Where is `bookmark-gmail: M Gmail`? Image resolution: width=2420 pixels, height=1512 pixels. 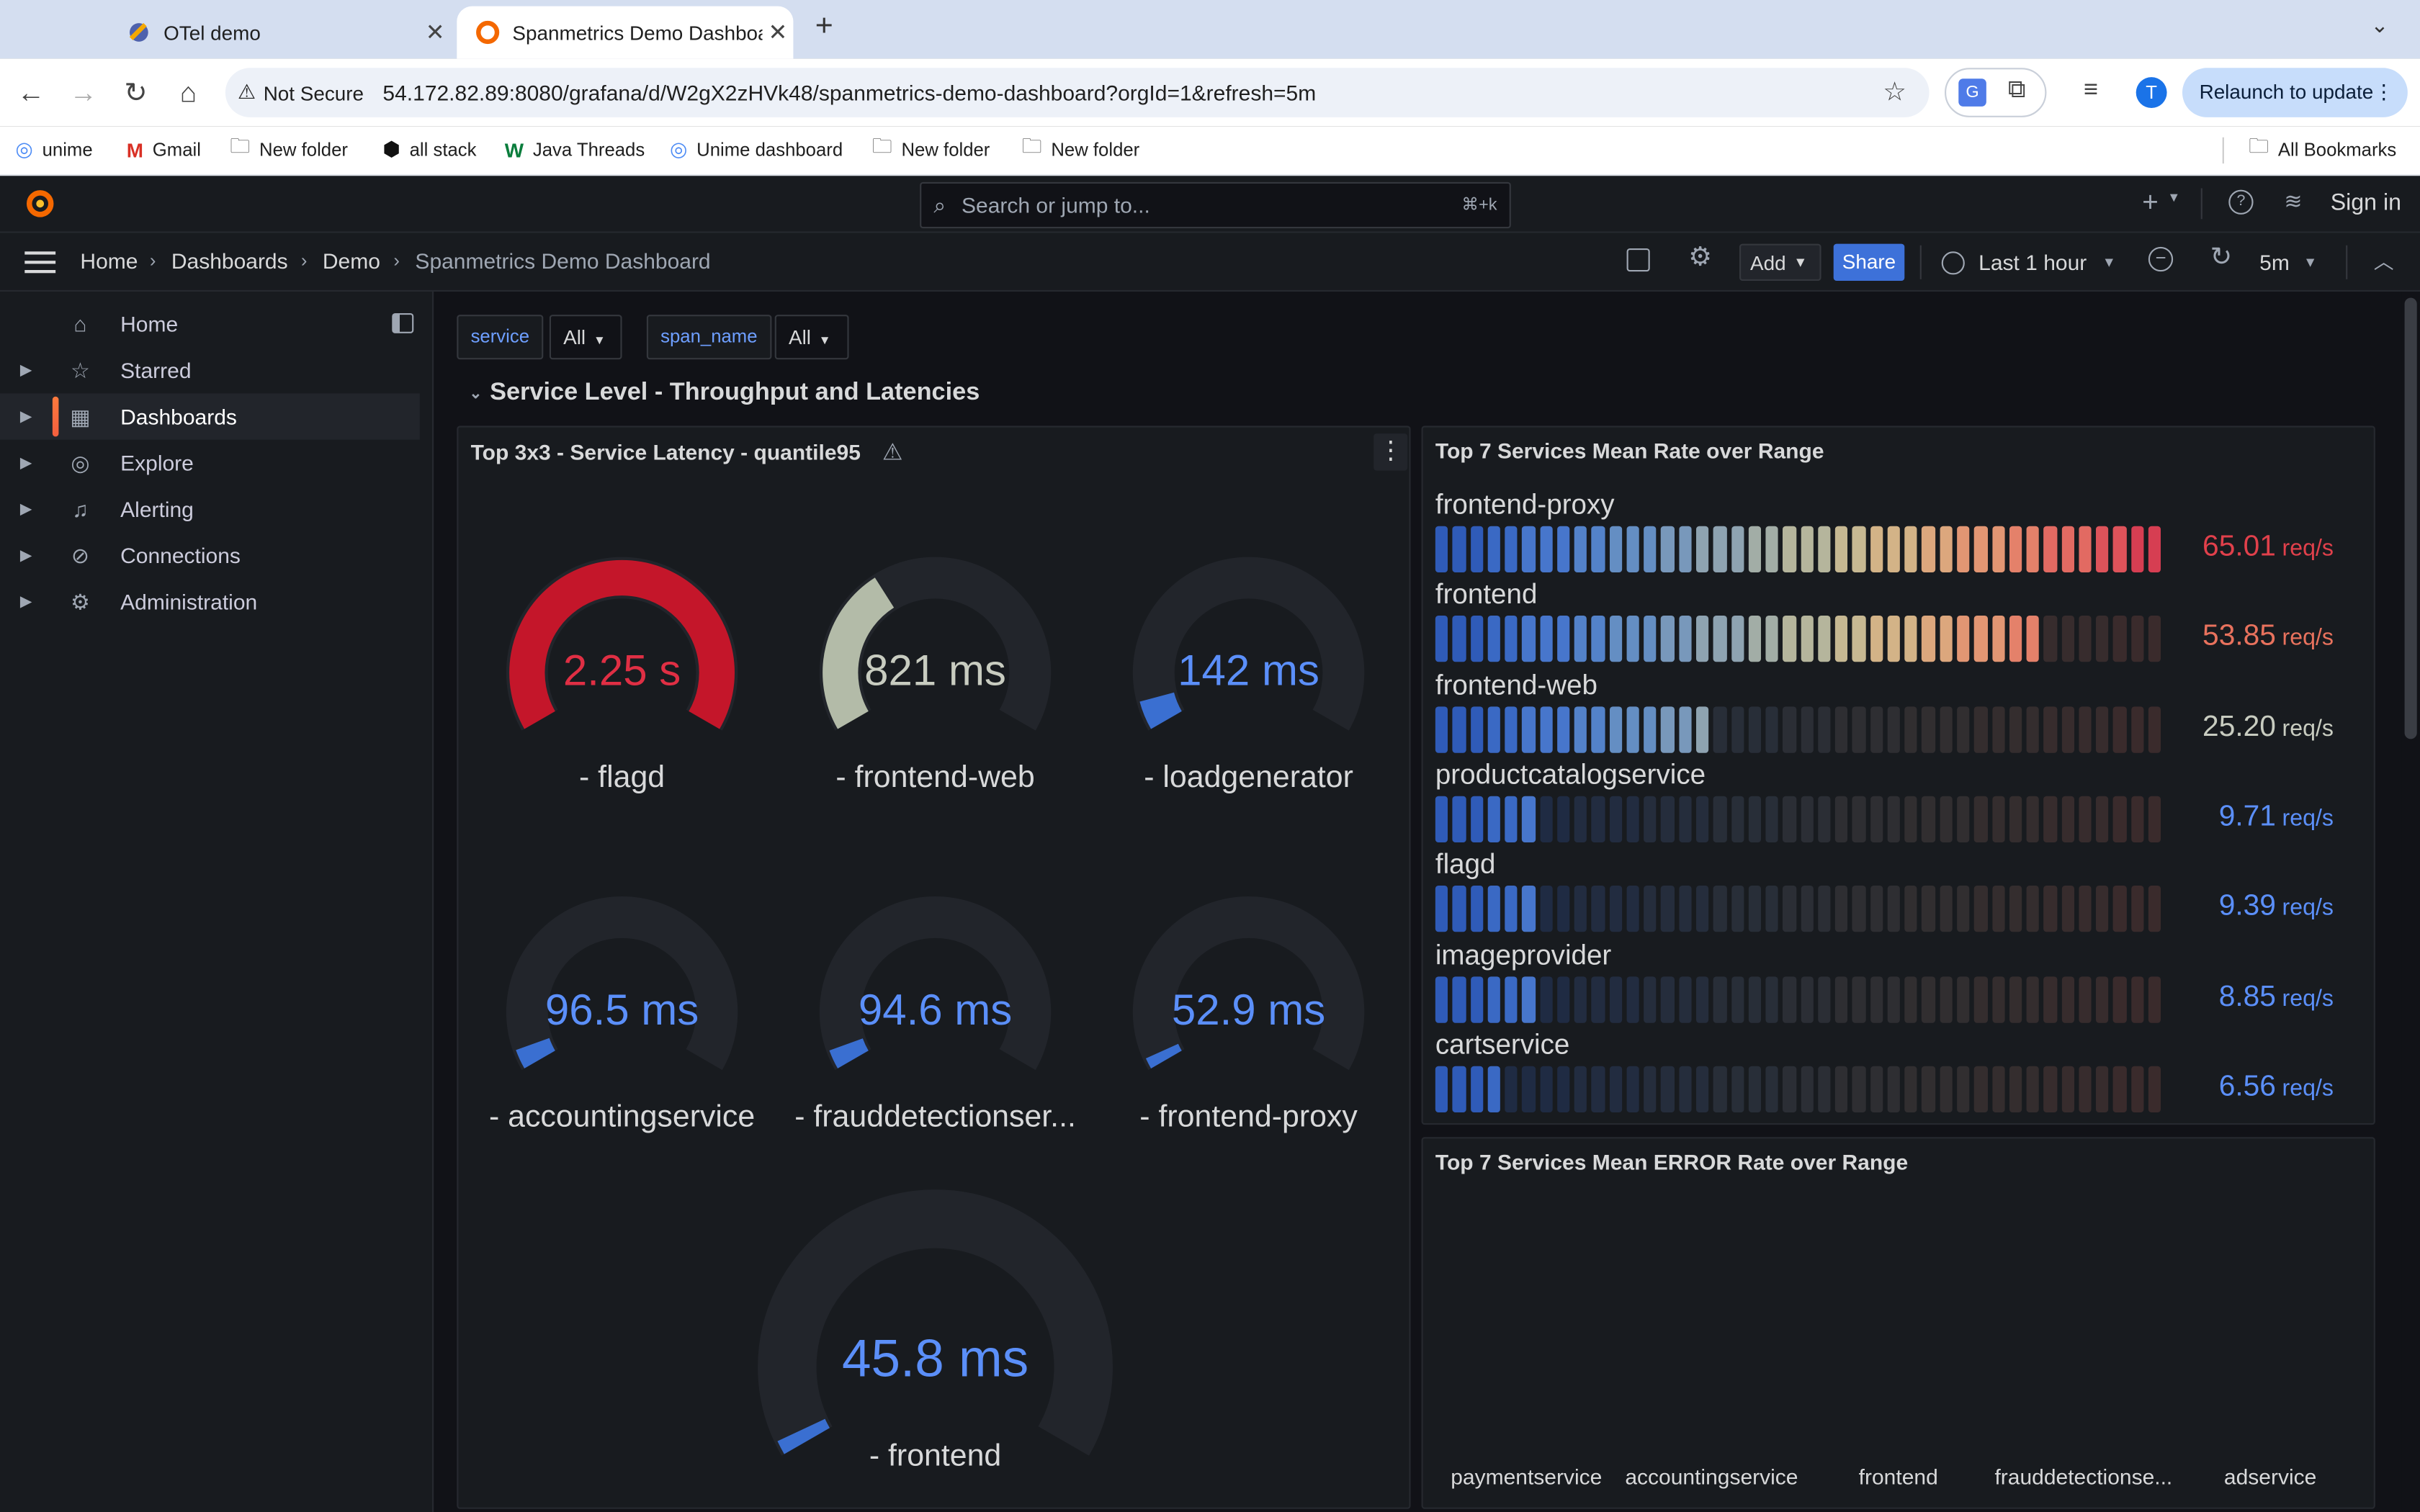 bookmark-gmail: M Gmail is located at coordinates (164, 150).